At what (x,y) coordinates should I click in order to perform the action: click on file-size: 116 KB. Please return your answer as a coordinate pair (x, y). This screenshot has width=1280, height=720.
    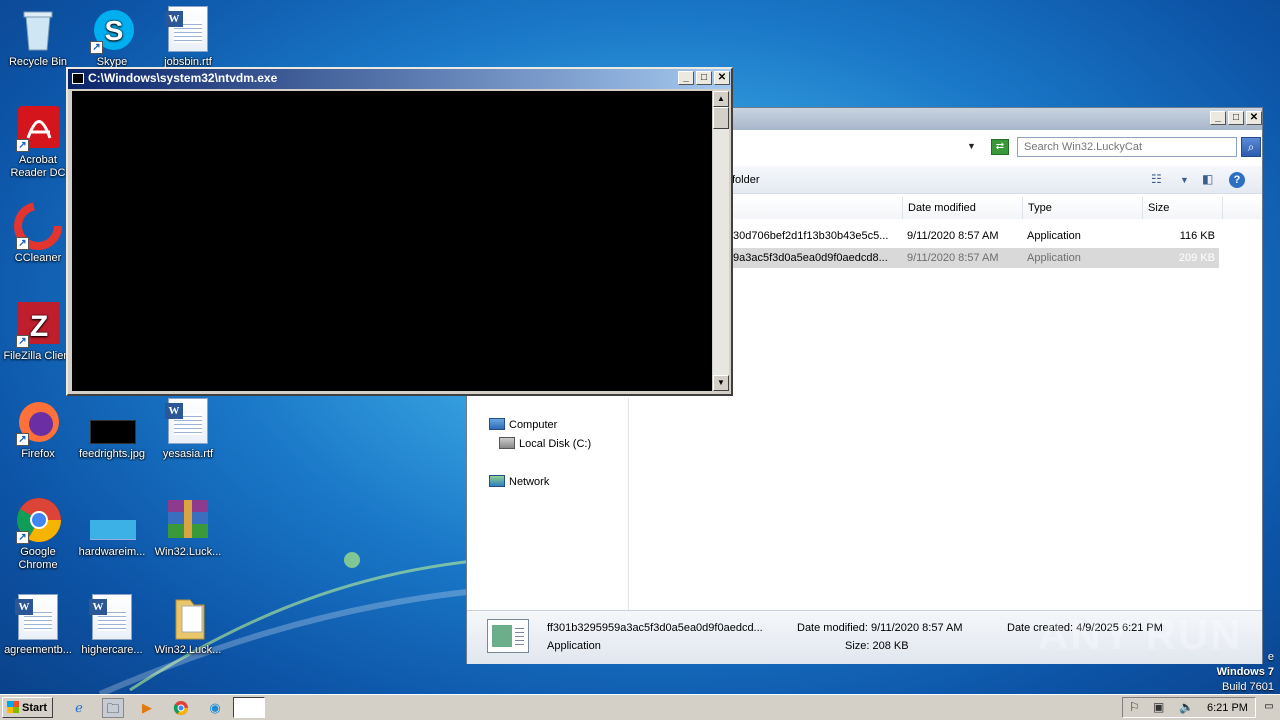
    Looking at the image, I should click on (1197, 236).